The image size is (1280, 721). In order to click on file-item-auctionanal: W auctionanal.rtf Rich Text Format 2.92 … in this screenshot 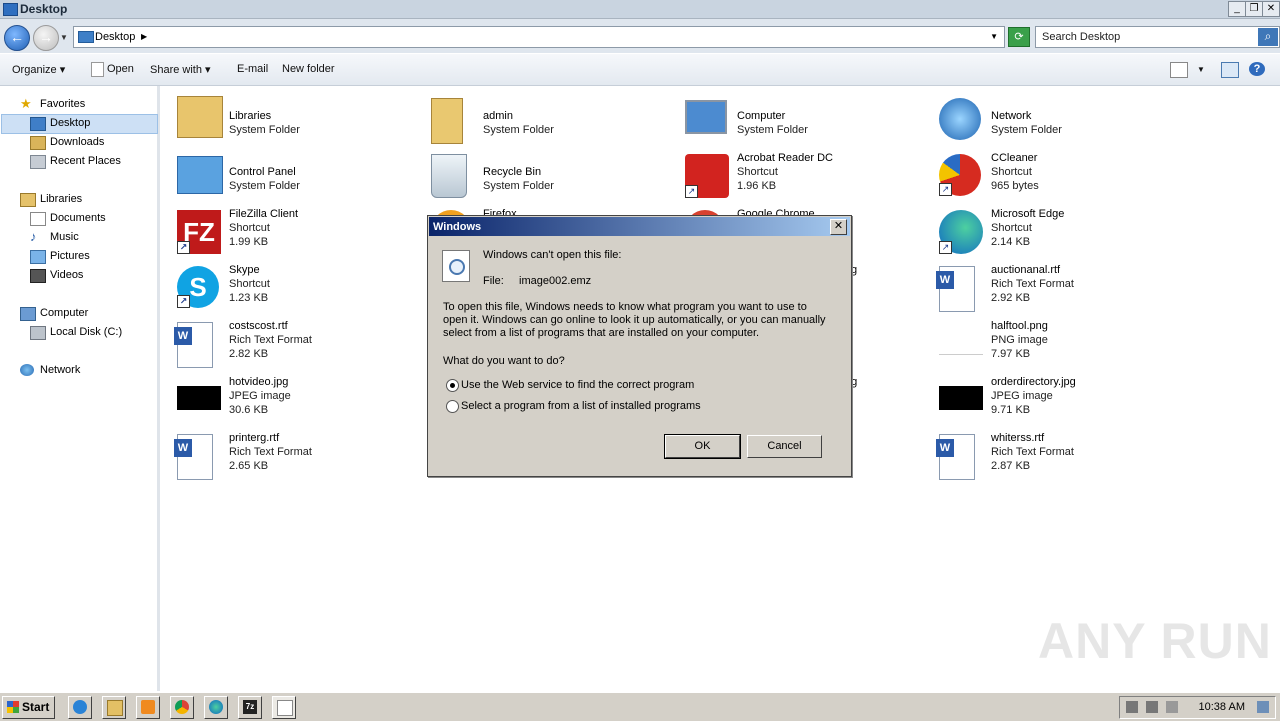, I will do `click(1048, 287)`.